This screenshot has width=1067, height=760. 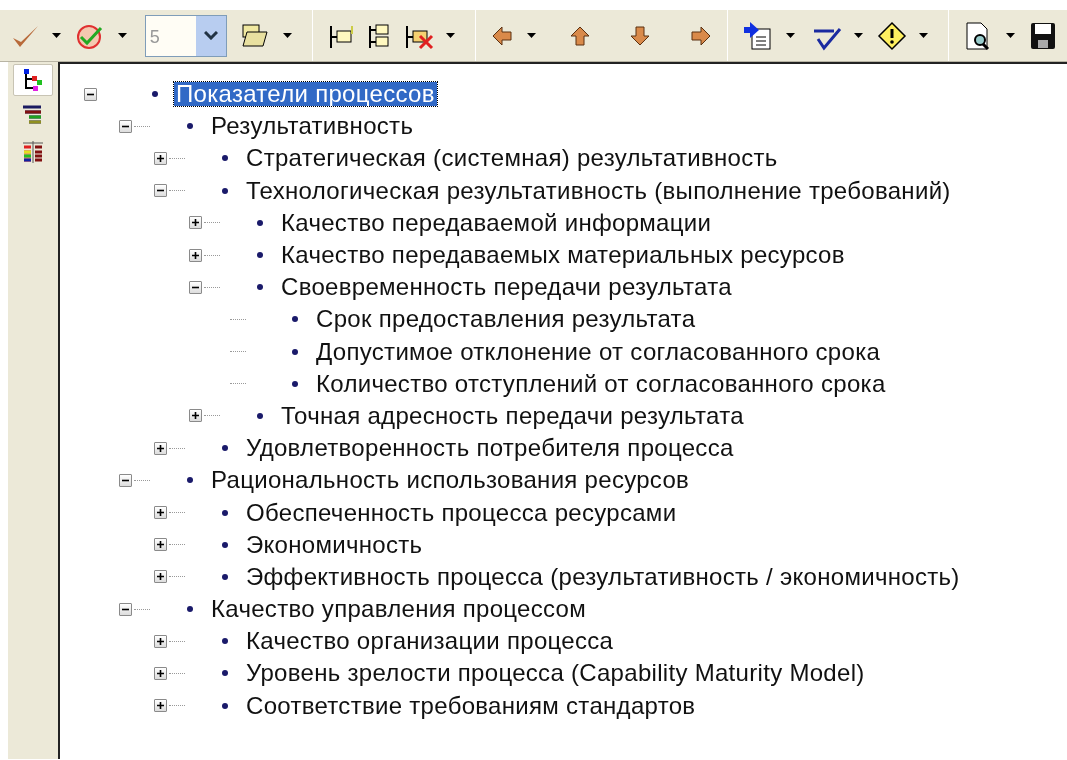 What do you see at coordinates (334, 544) in the screenshot?
I see `tree-item: Экономичность` at bounding box center [334, 544].